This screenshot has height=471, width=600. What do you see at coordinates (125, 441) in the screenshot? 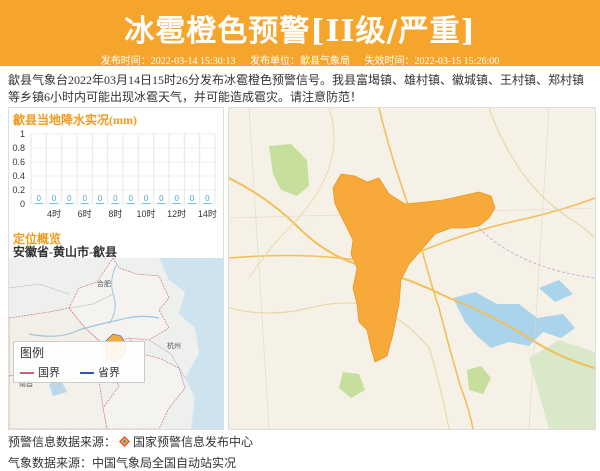
I see `warning-center-logo-icon` at bounding box center [125, 441].